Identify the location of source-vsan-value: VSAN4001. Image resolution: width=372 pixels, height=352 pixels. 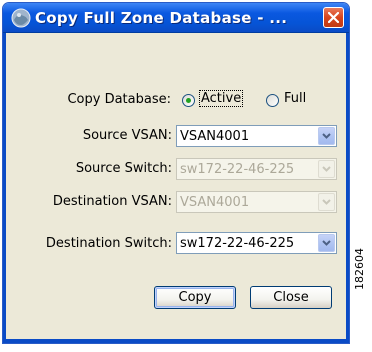
(215, 136).